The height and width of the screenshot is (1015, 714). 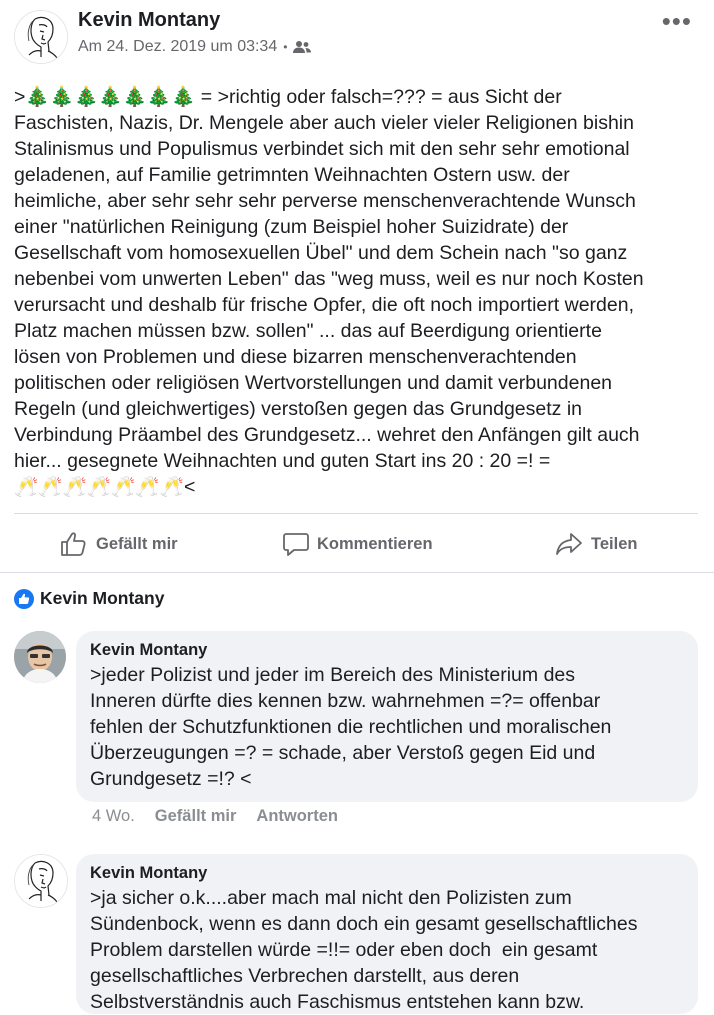 I want to click on comment-like-link: Gefällt mir, so click(x=196, y=816).